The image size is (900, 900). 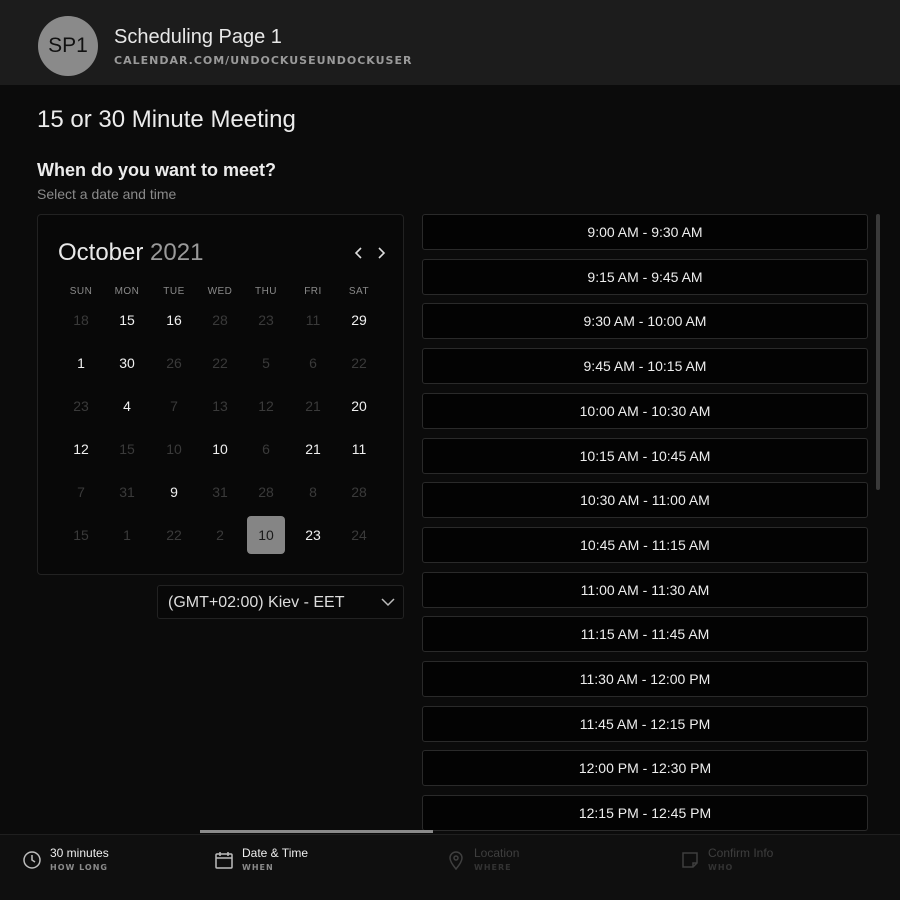 What do you see at coordinates (156, 170) in the screenshot?
I see `section-question: When do you want to meet?` at bounding box center [156, 170].